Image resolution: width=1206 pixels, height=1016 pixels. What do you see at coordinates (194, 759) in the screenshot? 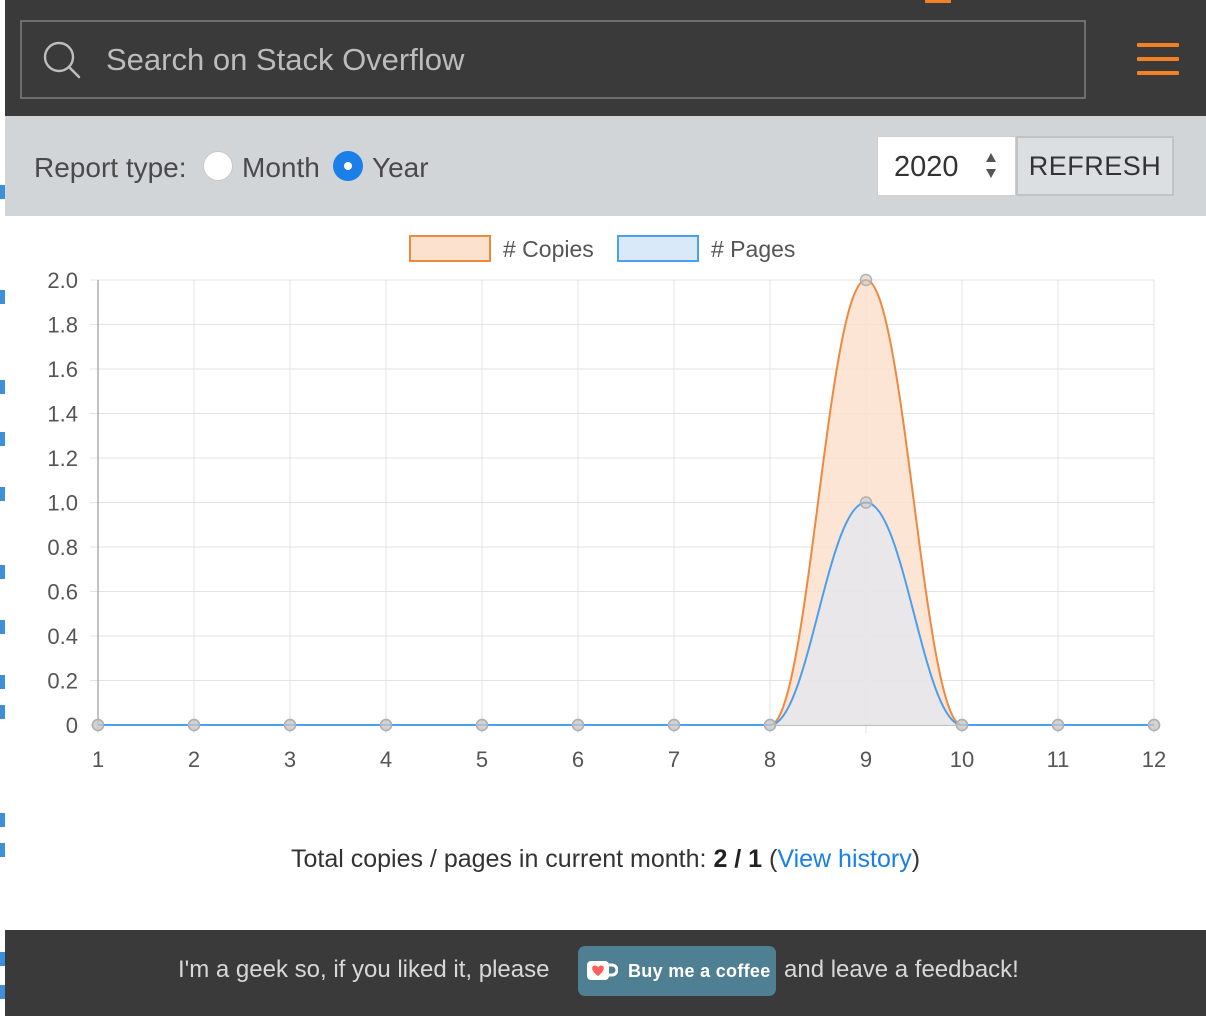
I see `x-tick-label: 2` at bounding box center [194, 759].